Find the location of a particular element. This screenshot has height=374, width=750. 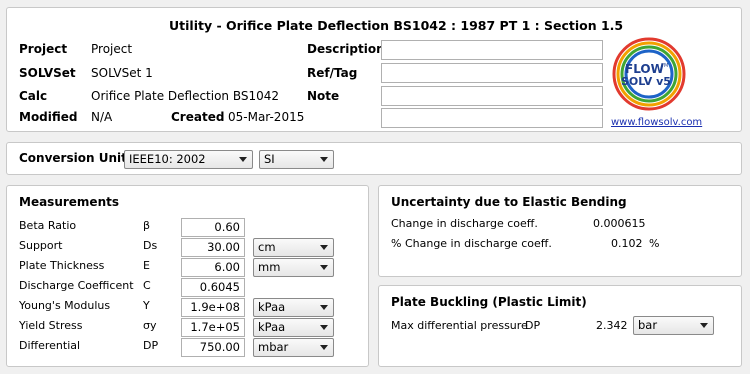

uncertainty-title: Uncertainty due to Elastic Bending is located at coordinates (509, 202).